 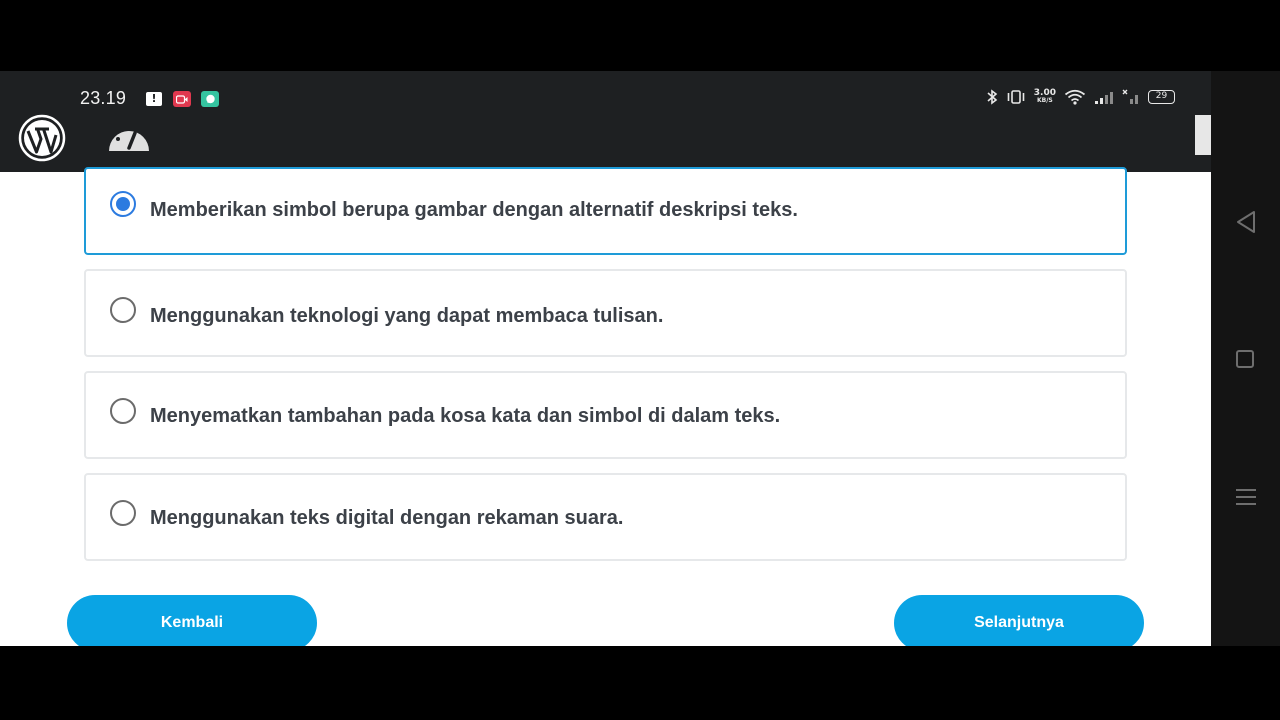 I want to click on screen-record-icon, so click(x=182, y=99).